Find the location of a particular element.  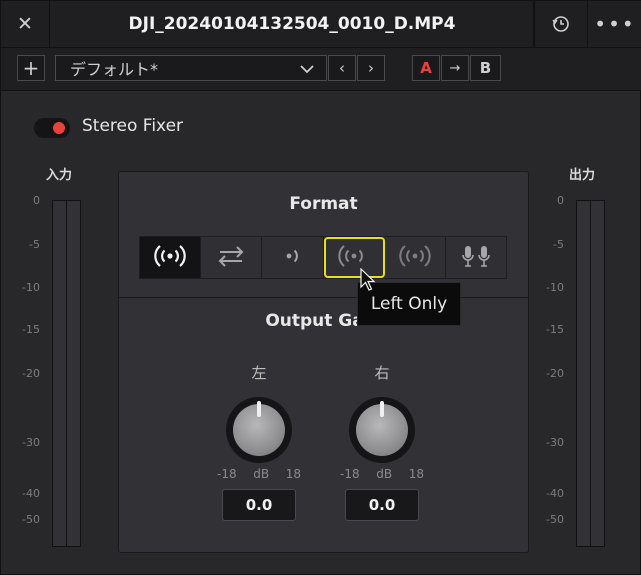

format-title: Format is located at coordinates (323, 204).